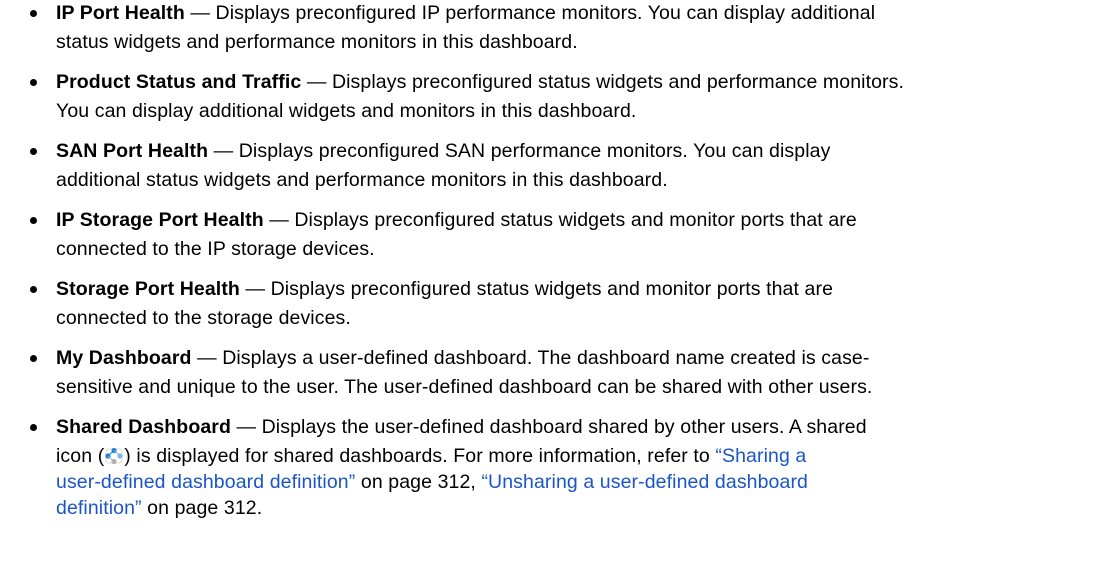 Image resolution: width=1119 pixels, height=576 pixels. I want to click on shared-dashboard-icon, so click(114, 455).